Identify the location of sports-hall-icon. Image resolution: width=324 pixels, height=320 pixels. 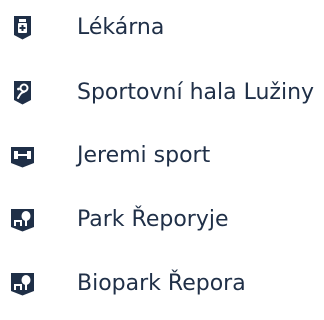
(22, 92).